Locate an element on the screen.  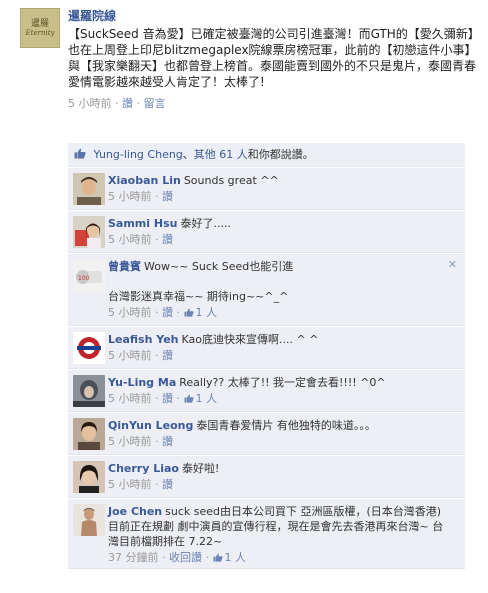
comment-item: QinYun Leong 泰国青春爱情片 有他独特的味道。。。 5 小時前 · 讚 is located at coordinates (266, 434).